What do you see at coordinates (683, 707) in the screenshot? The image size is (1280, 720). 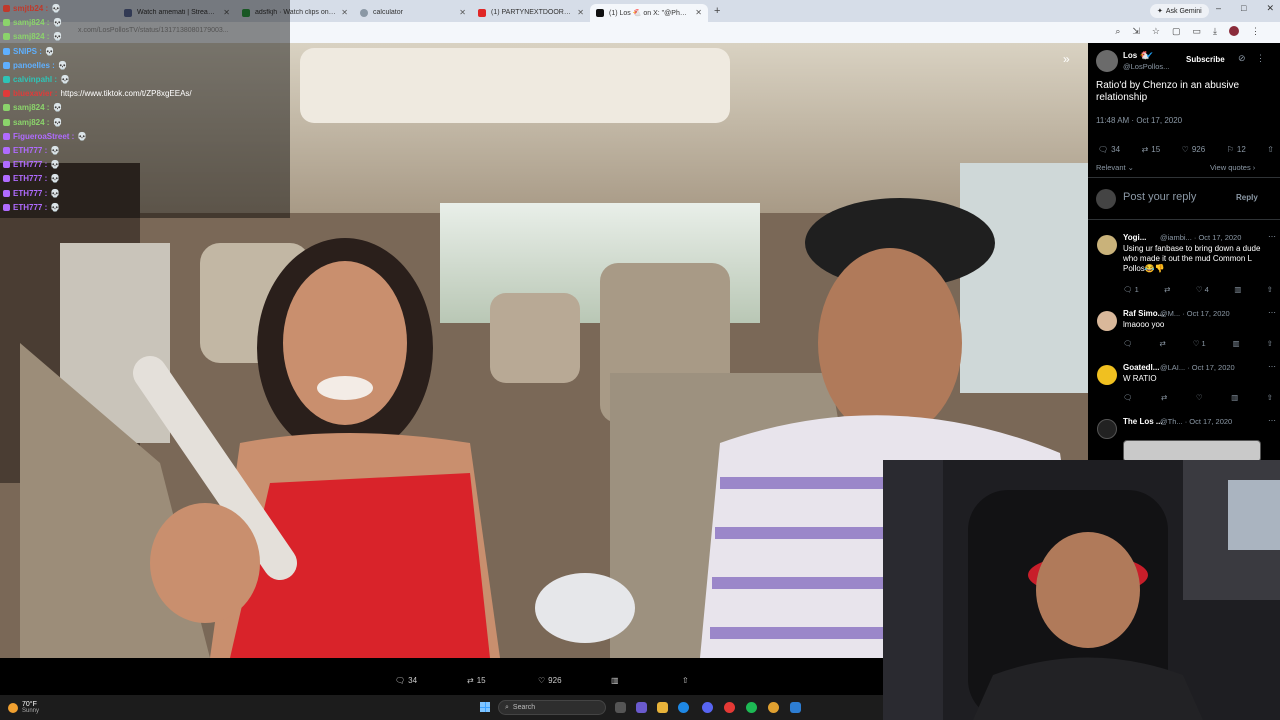 I see `edge-icon` at bounding box center [683, 707].